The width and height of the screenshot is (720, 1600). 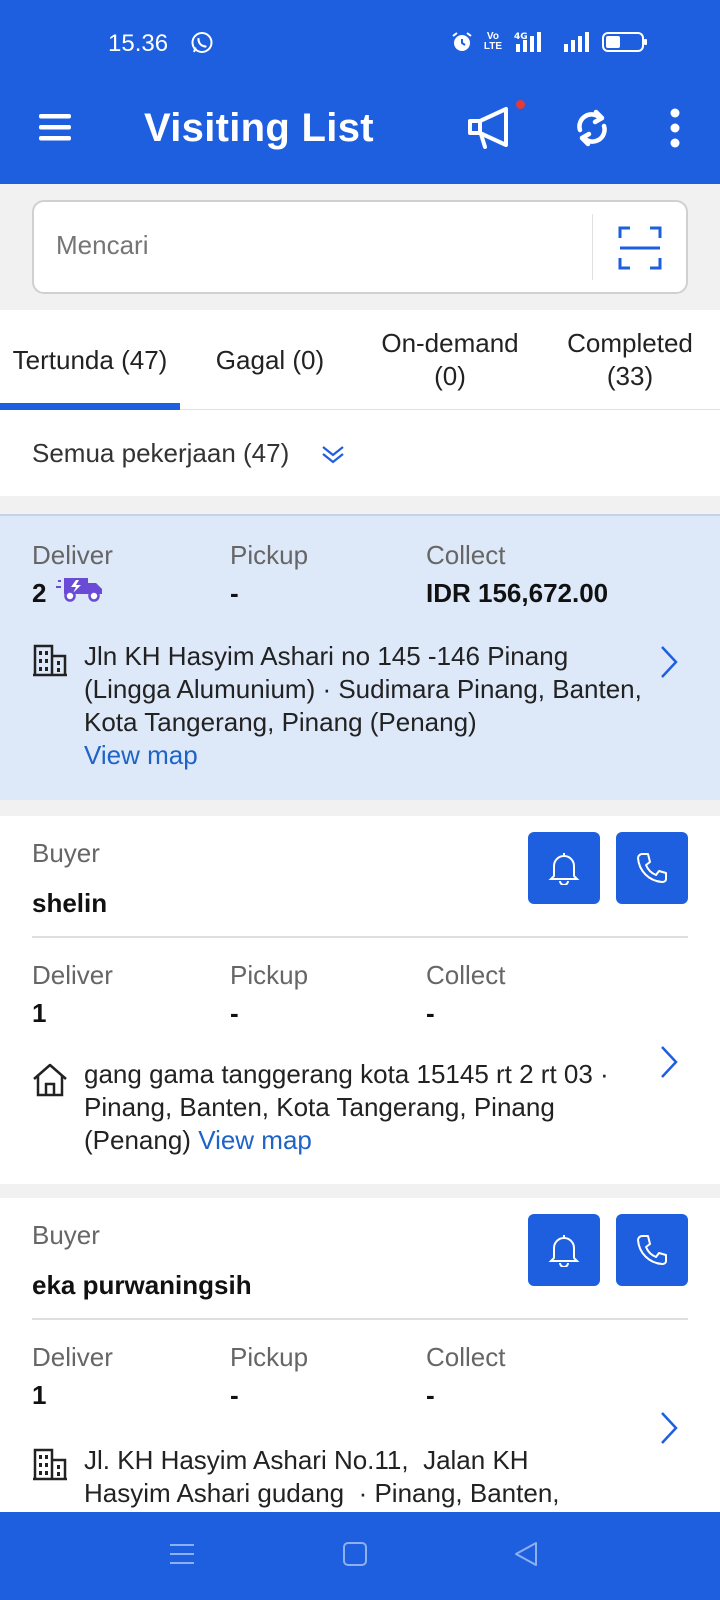 What do you see at coordinates (355, 1554) in the screenshot?
I see `home-nav-icon` at bounding box center [355, 1554].